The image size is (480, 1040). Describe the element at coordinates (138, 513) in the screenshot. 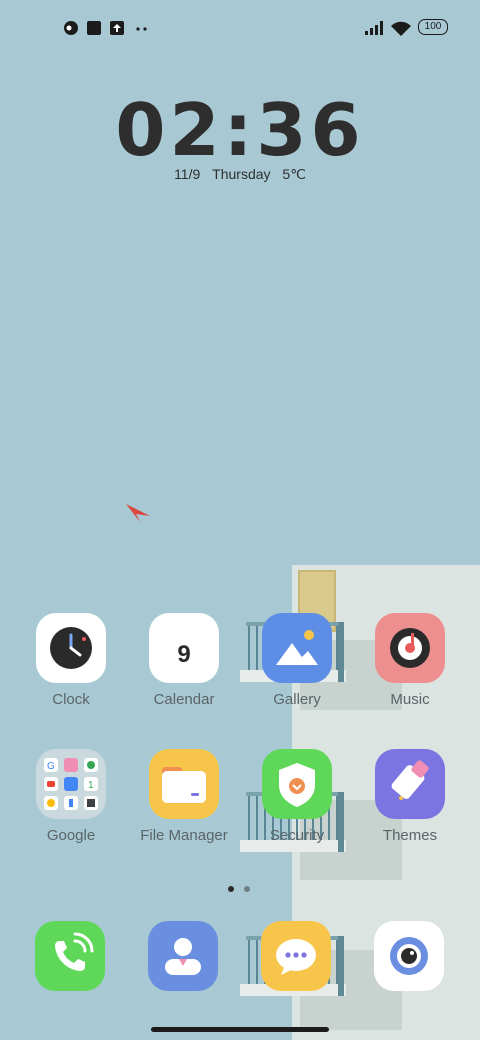

I see `paper-plane-decoration` at that location.